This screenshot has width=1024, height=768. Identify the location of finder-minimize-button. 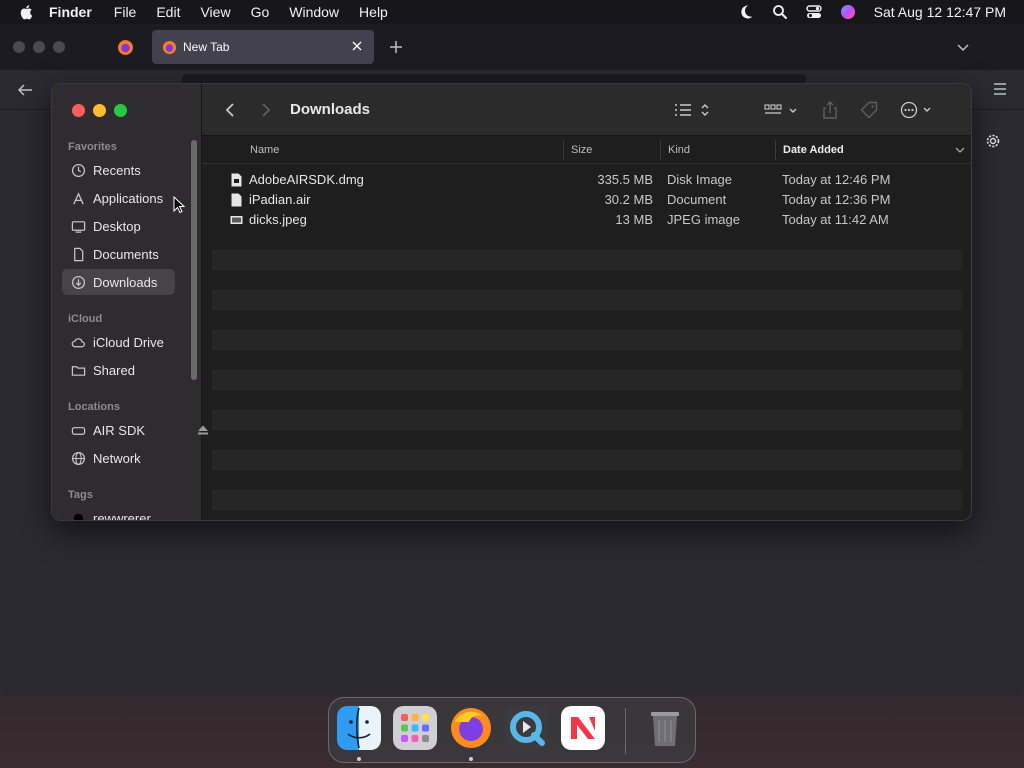
(99, 110).